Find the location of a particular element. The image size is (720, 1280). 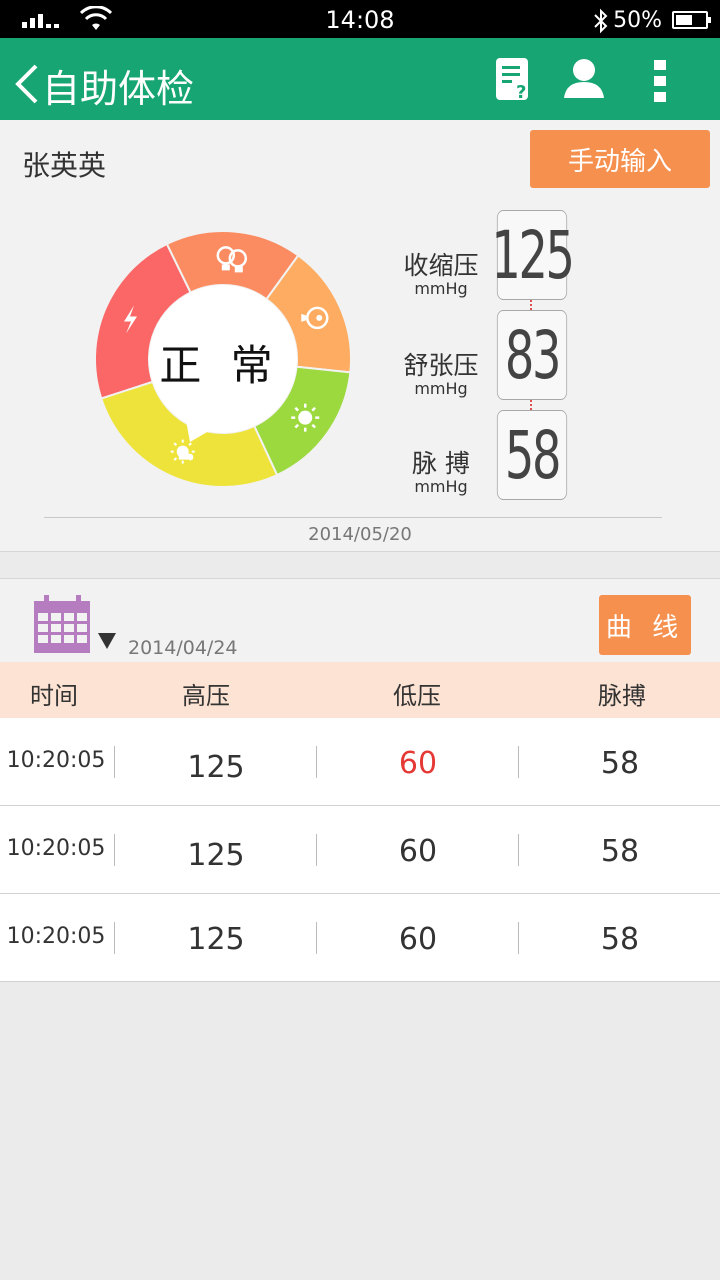

user-icon is located at coordinates (584, 78).